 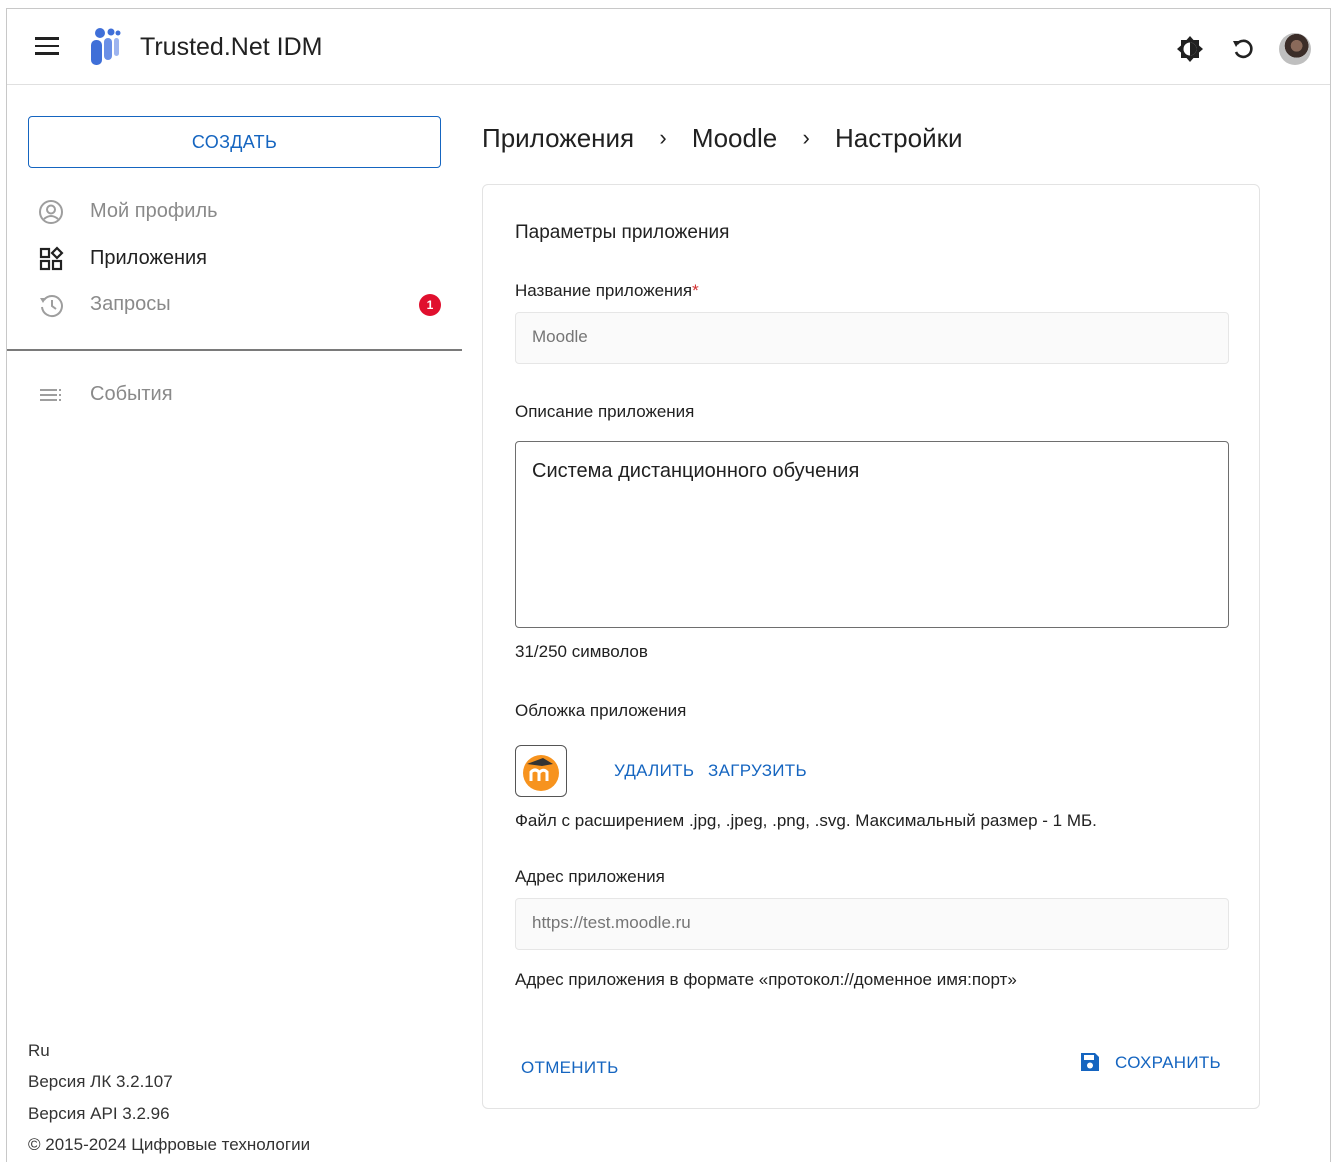 What do you see at coordinates (51, 306) in the screenshot?
I see `history-icon` at bounding box center [51, 306].